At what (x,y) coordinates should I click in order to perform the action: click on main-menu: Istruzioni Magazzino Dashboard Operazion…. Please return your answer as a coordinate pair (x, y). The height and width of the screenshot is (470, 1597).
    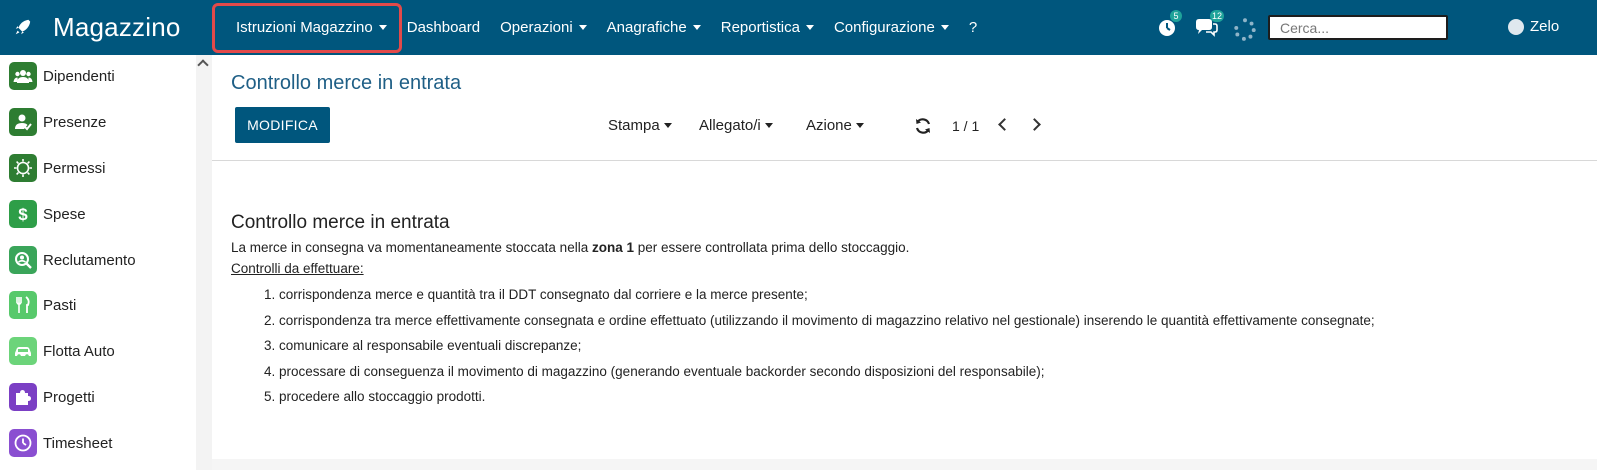
    Looking at the image, I should click on (604, 27).